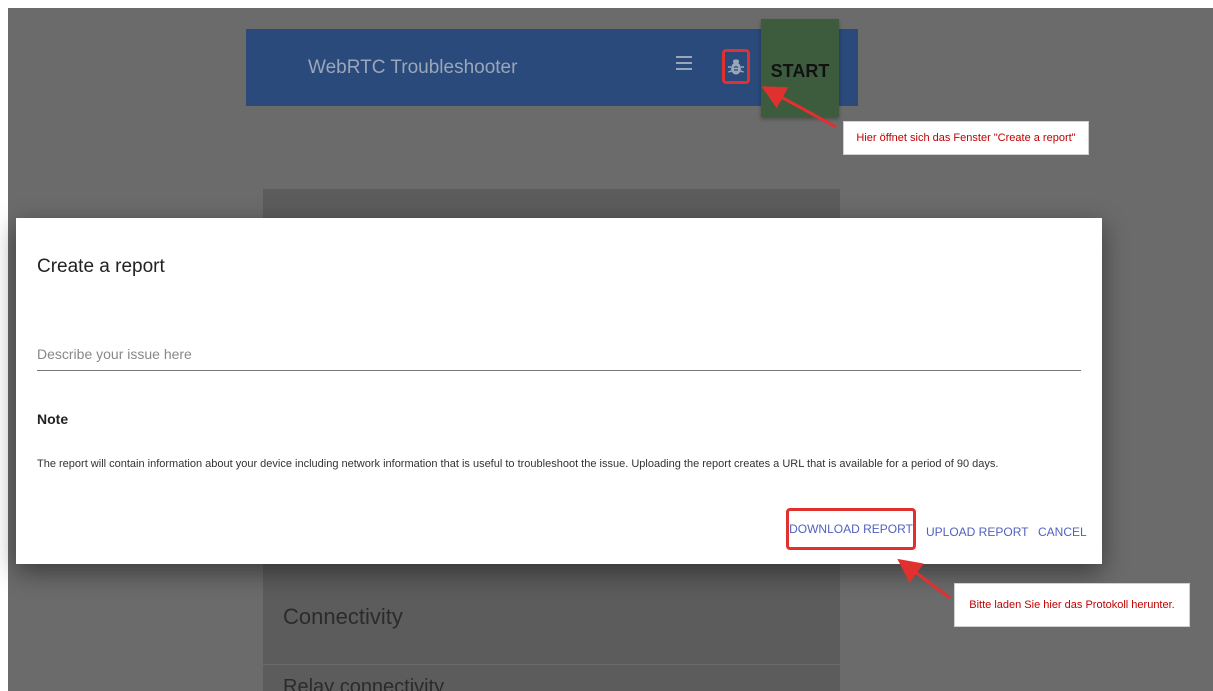  What do you see at coordinates (851, 529) in the screenshot?
I see `download-report-button: DOWNLOAD REPORT` at bounding box center [851, 529].